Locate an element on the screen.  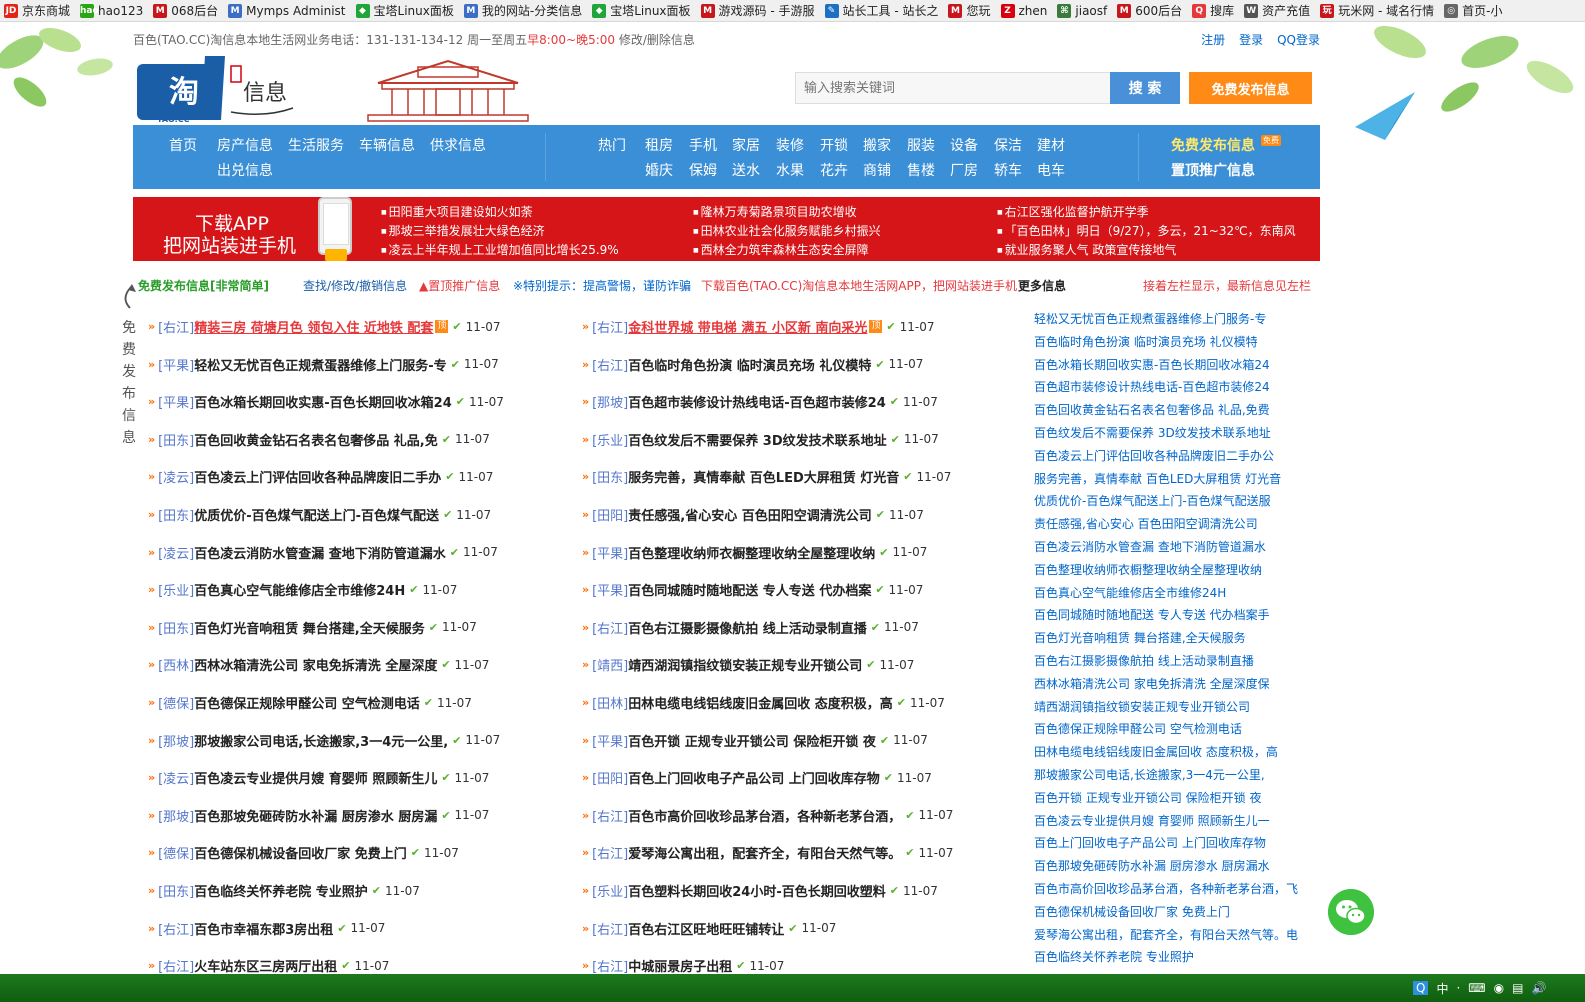
list-item: » [那坡] 百色那坡免砸砖防水补漏 厨房渗水 厨房漏 ✔ 11-07 is located at coordinates (318, 815).